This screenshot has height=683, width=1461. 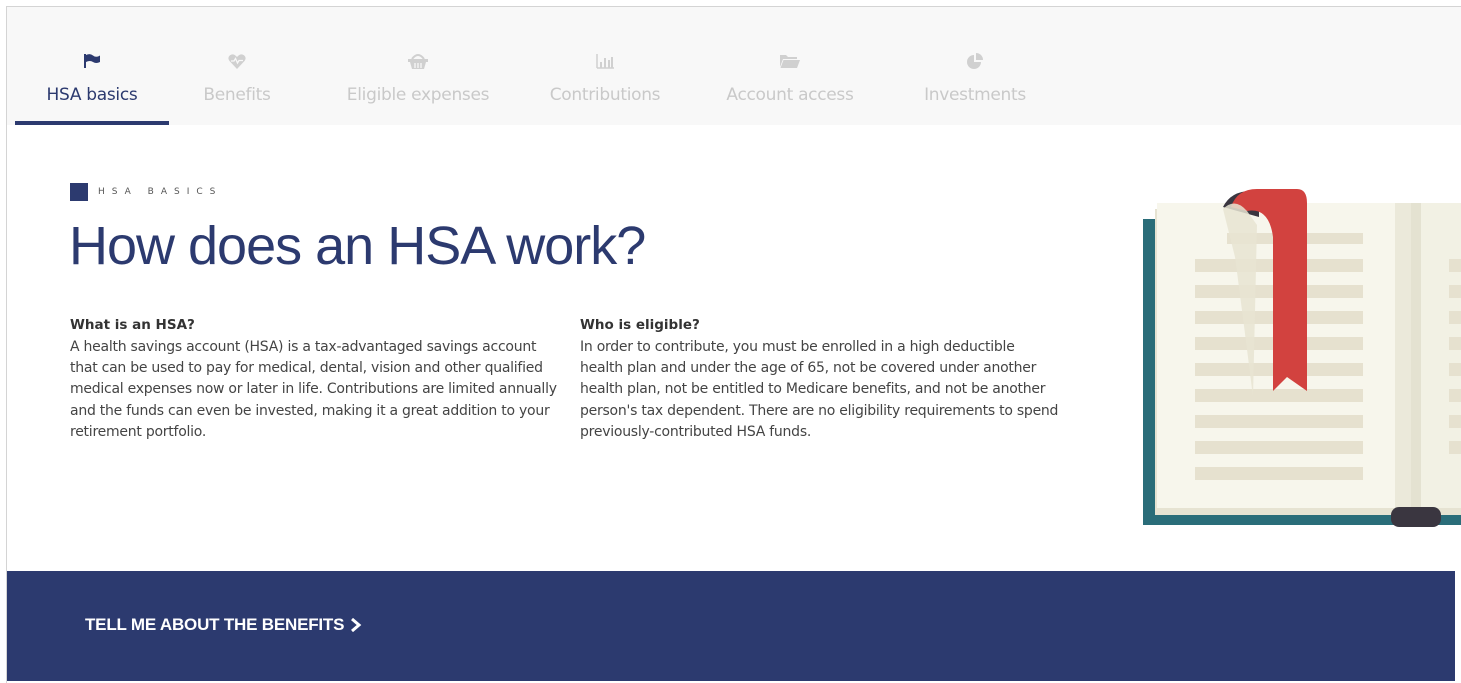 I want to click on tab-contributions: Contributions, so click(x=605, y=66).